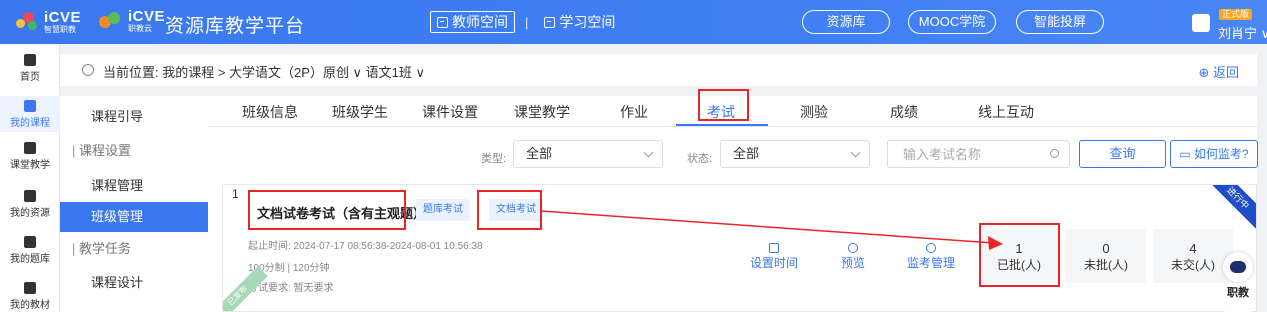 The image size is (1267, 312). I want to click on logo-text: iCVE, so click(63, 17).